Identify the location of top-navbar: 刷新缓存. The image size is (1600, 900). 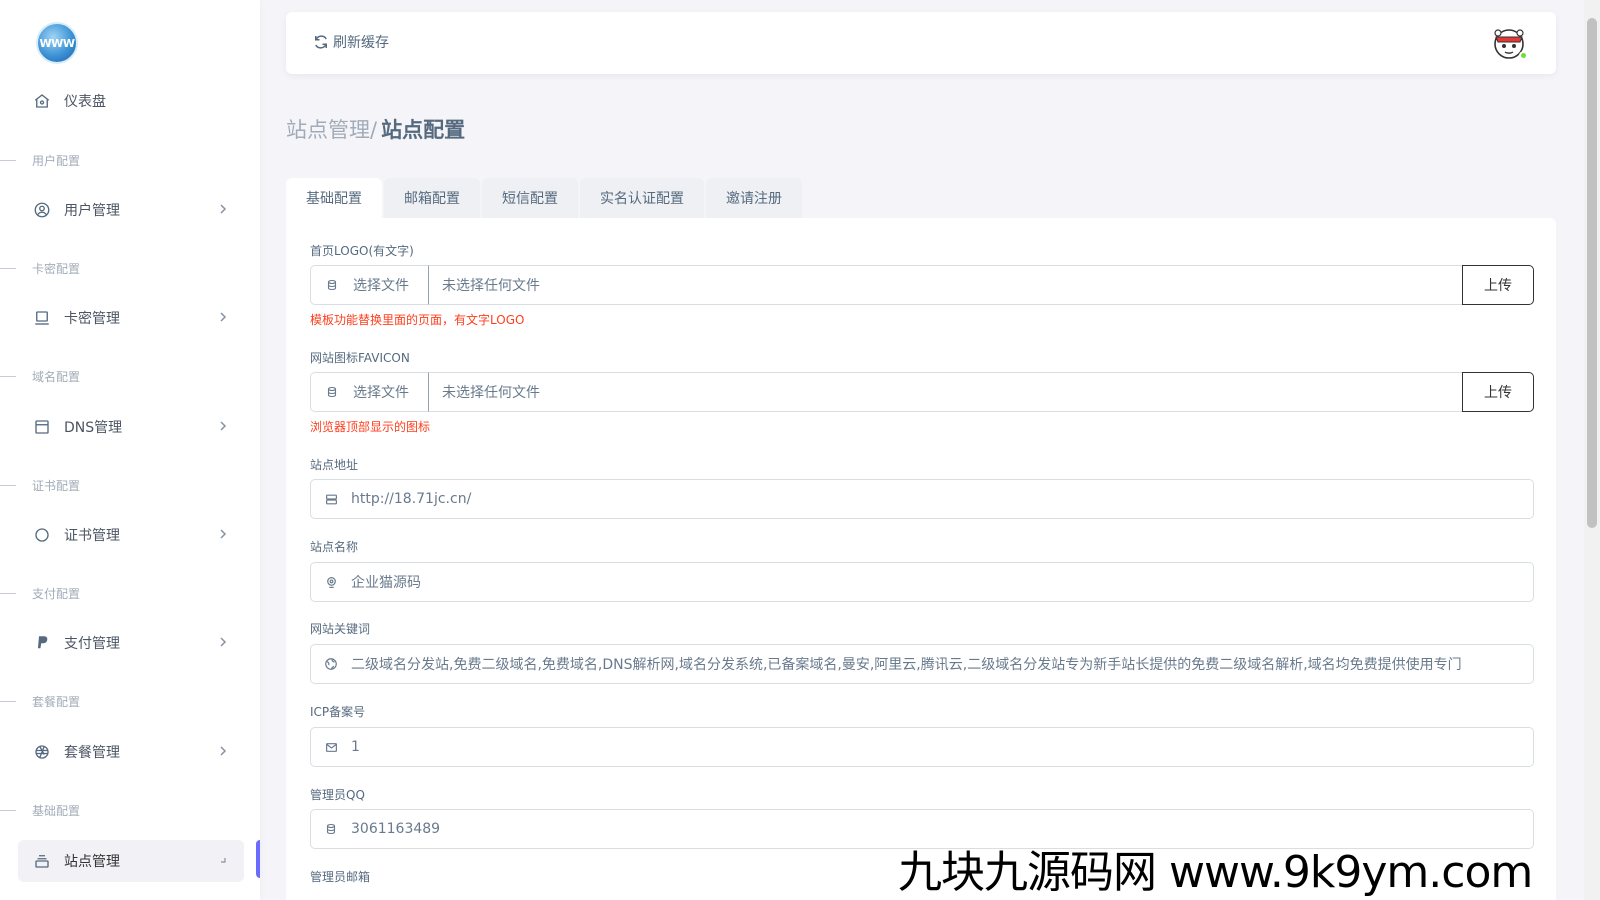
(921, 43).